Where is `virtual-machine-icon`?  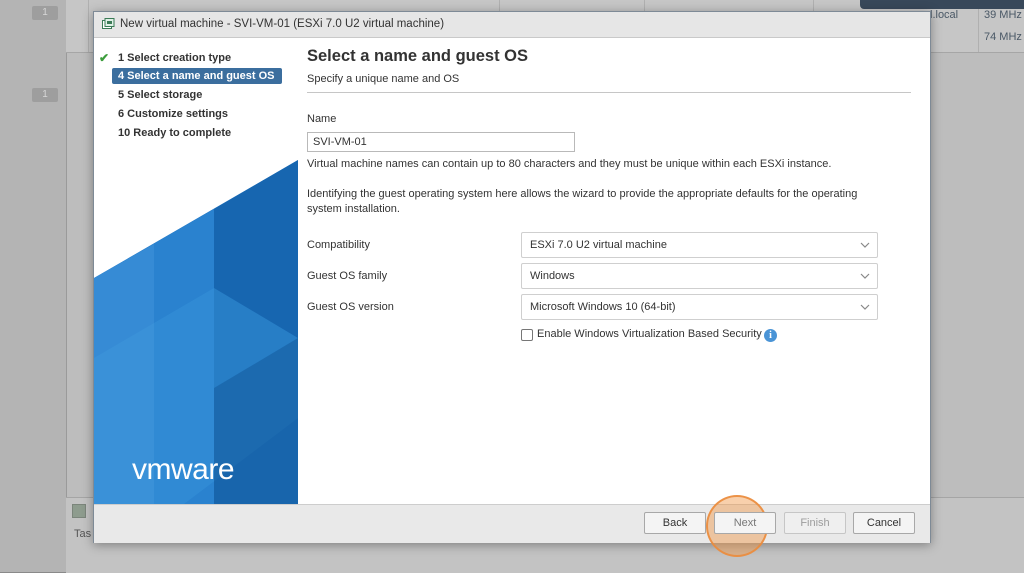 virtual-machine-icon is located at coordinates (108, 23).